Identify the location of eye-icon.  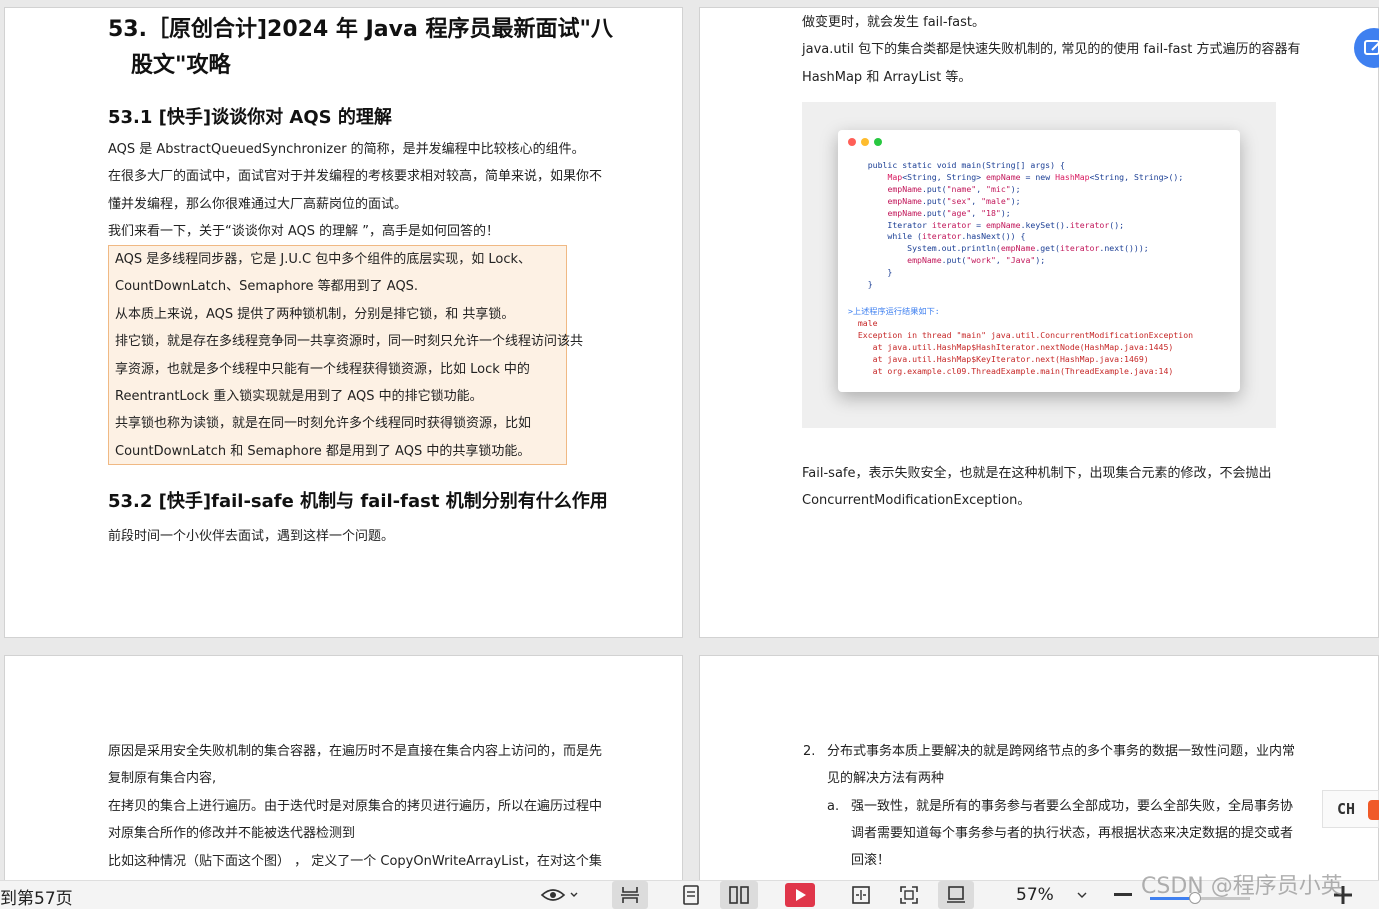
(559, 895).